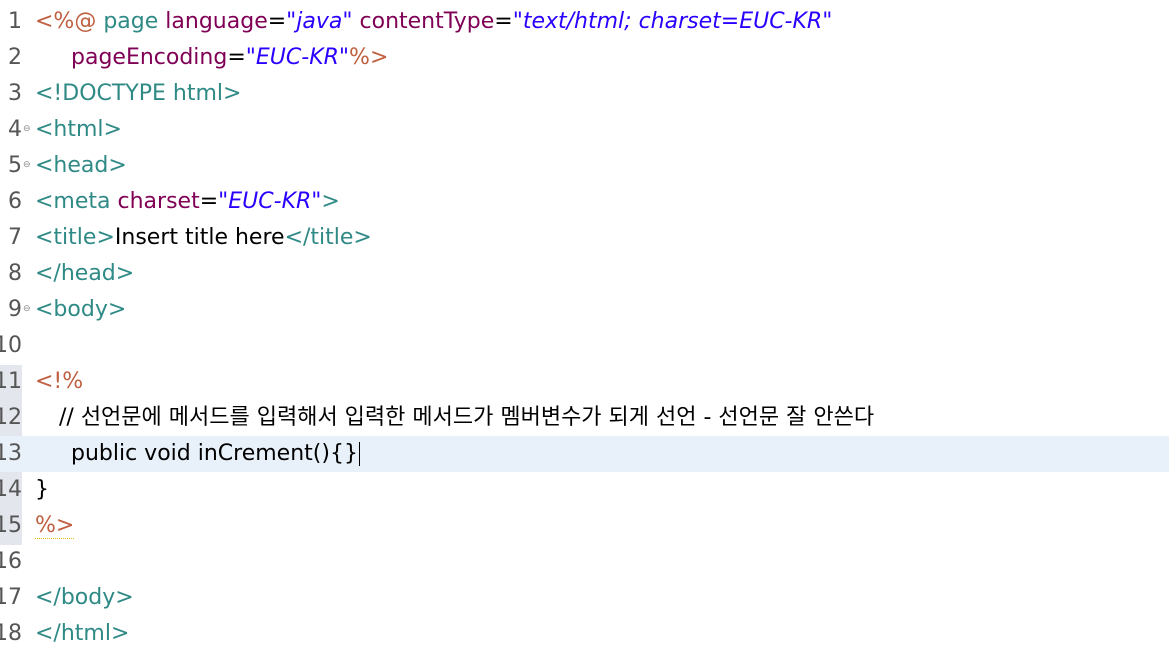  Describe the element at coordinates (197, 454) in the screenshot. I see `code-text: public void inCrement(){}` at that location.